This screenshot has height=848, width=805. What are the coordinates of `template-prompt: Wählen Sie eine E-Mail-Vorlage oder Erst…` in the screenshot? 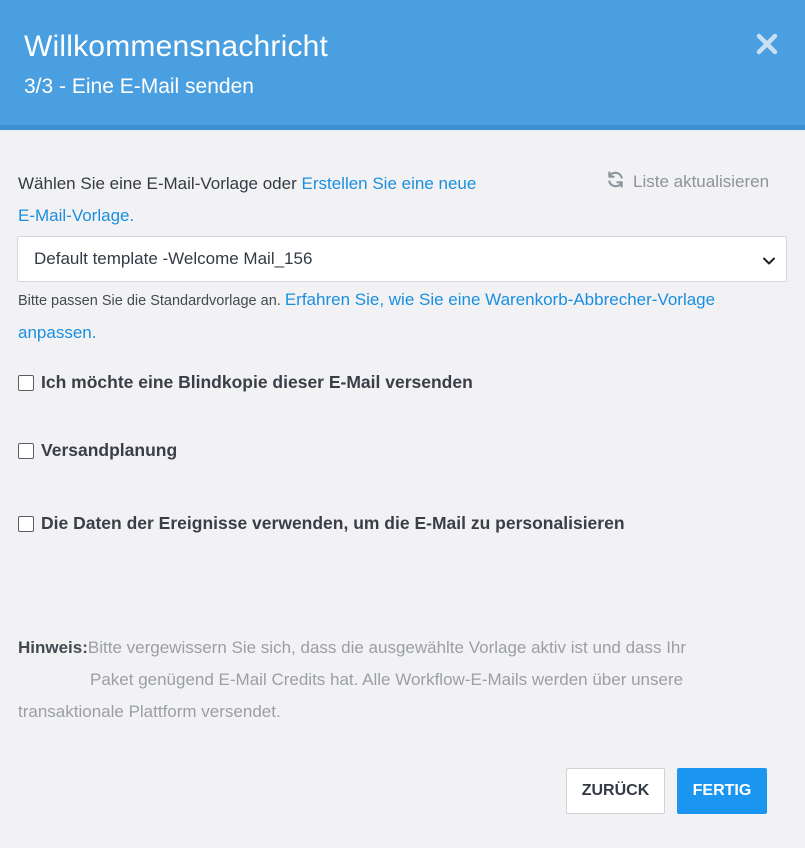 It's located at (258, 200).